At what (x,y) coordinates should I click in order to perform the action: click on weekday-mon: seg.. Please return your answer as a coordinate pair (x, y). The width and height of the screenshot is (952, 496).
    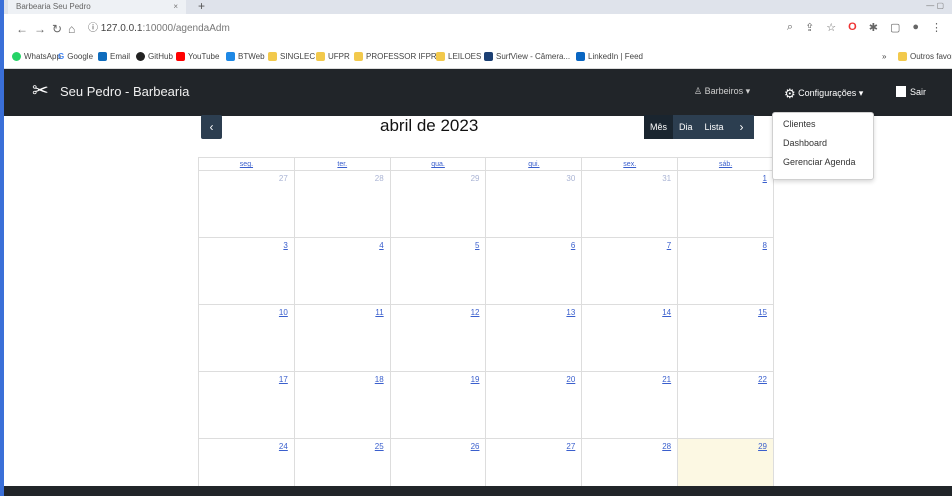
    Looking at the image, I should click on (246, 163).